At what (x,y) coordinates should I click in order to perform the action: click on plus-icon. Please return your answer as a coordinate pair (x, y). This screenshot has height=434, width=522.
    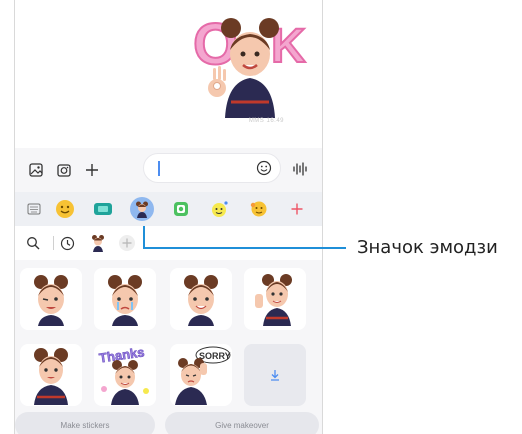
    Looking at the image, I should click on (92, 170).